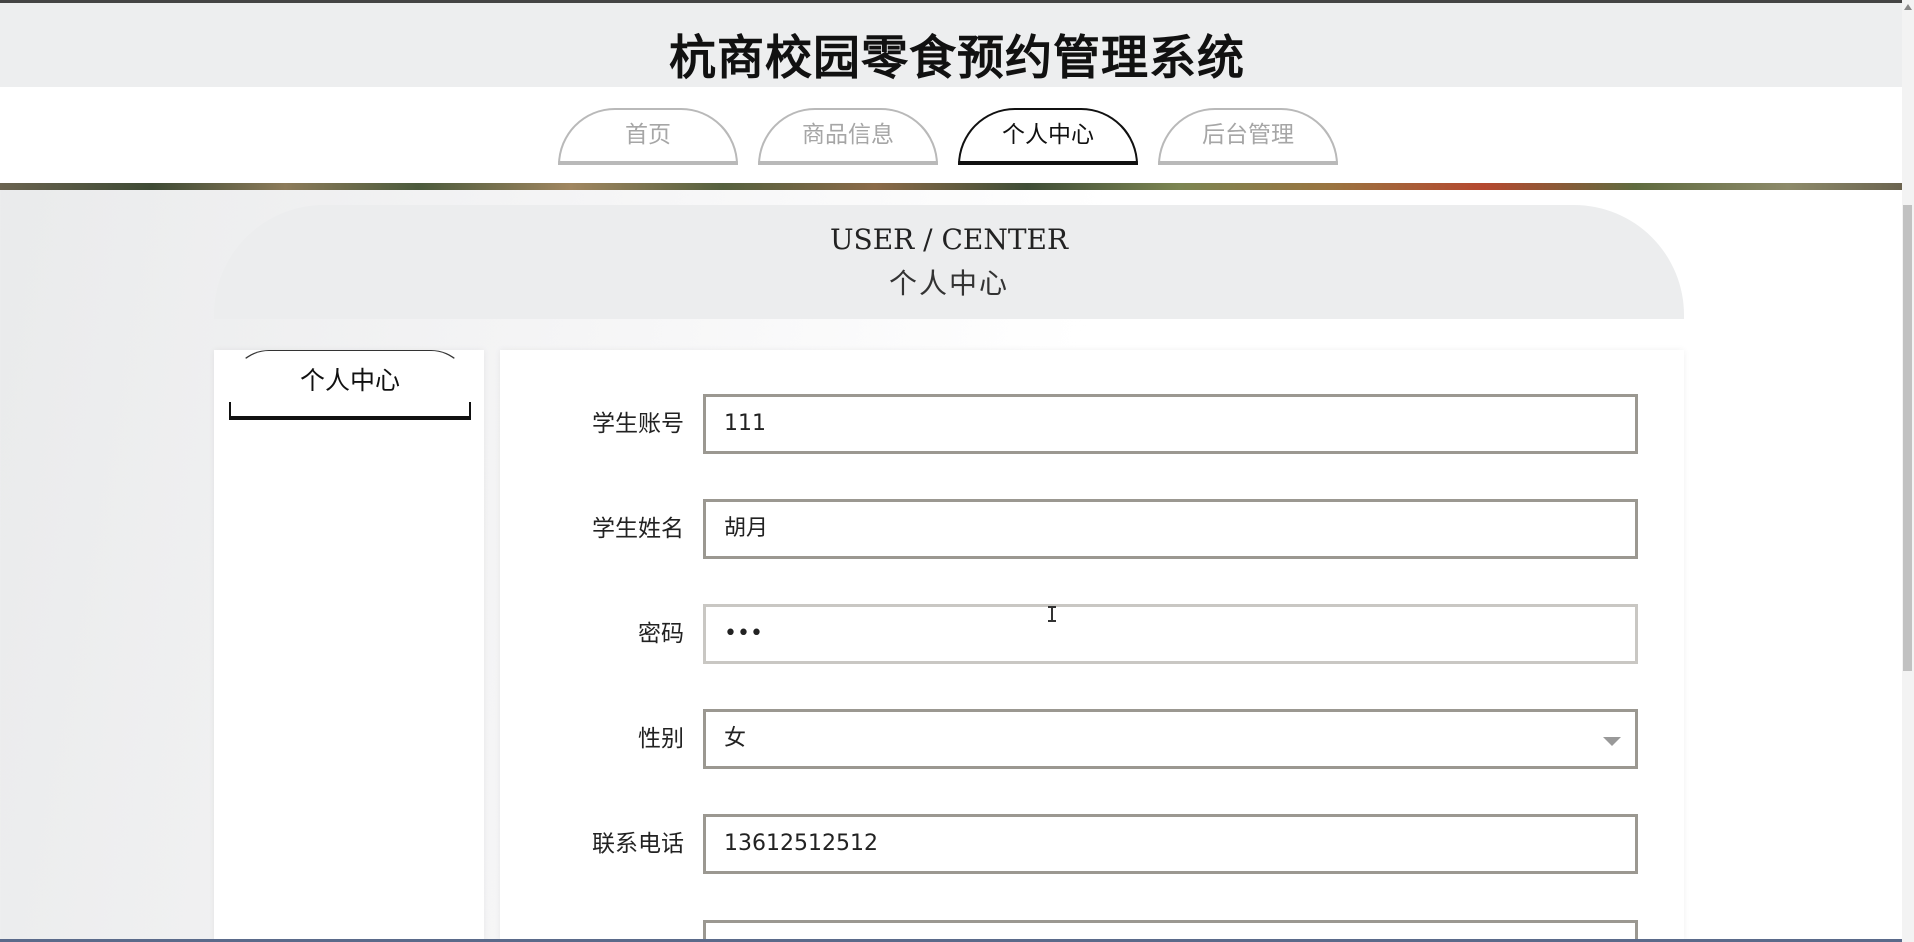  Describe the element at coordinates (1170, 529) in the screenshot. I see `name-field: 胡月` at that location.